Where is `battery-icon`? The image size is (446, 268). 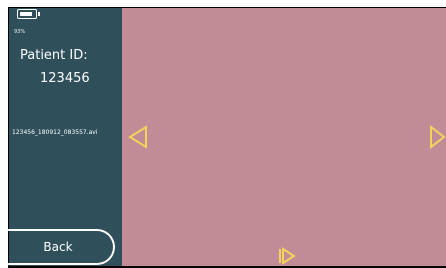 battery-icon is located at coordinates (28, 14).